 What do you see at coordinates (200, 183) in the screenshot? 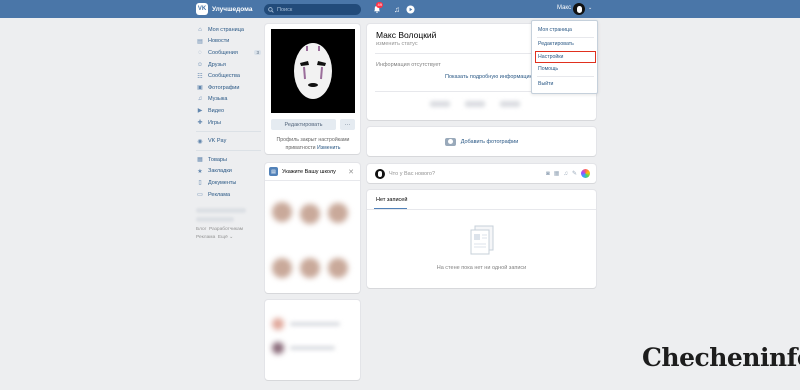
I see `documents-icon: ▯` at bounding box center [200, 183].